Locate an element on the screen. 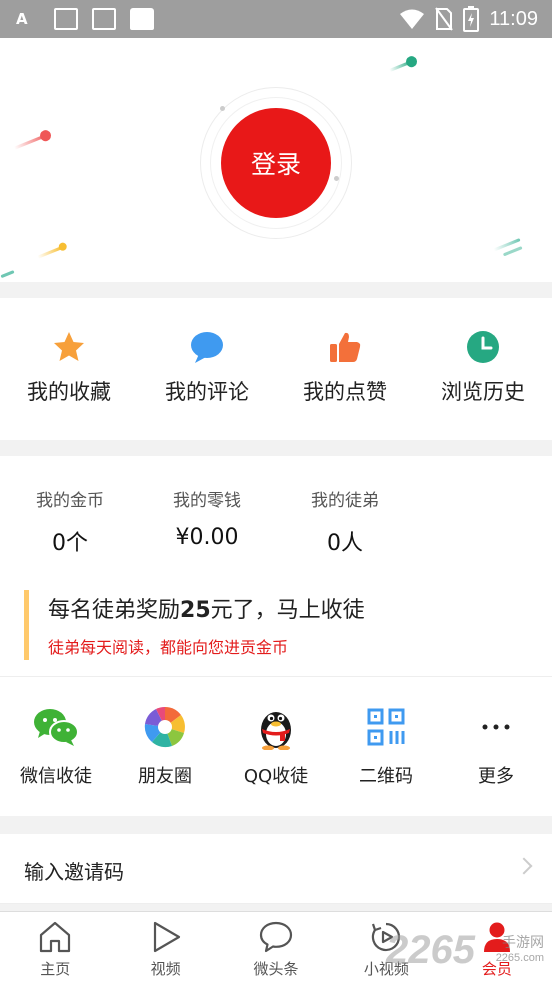  menu-label: 我的收藏 is located at coordinates (69, 392).